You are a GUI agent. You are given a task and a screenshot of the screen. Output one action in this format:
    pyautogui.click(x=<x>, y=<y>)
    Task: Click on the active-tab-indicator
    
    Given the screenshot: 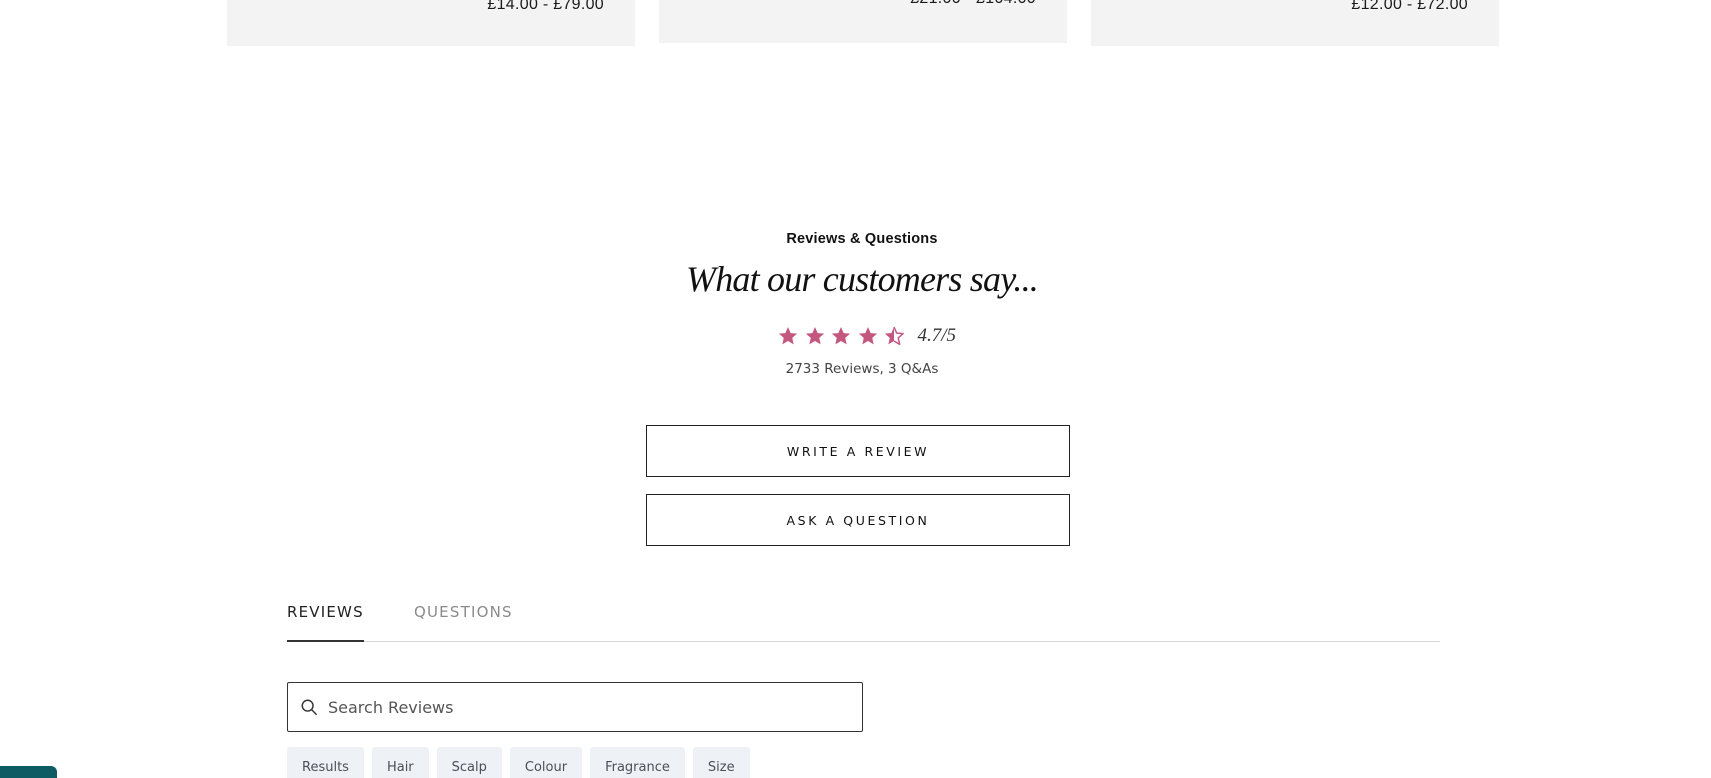 What is the action you would take?
    pyautogui.click(x=325, y=641)
    